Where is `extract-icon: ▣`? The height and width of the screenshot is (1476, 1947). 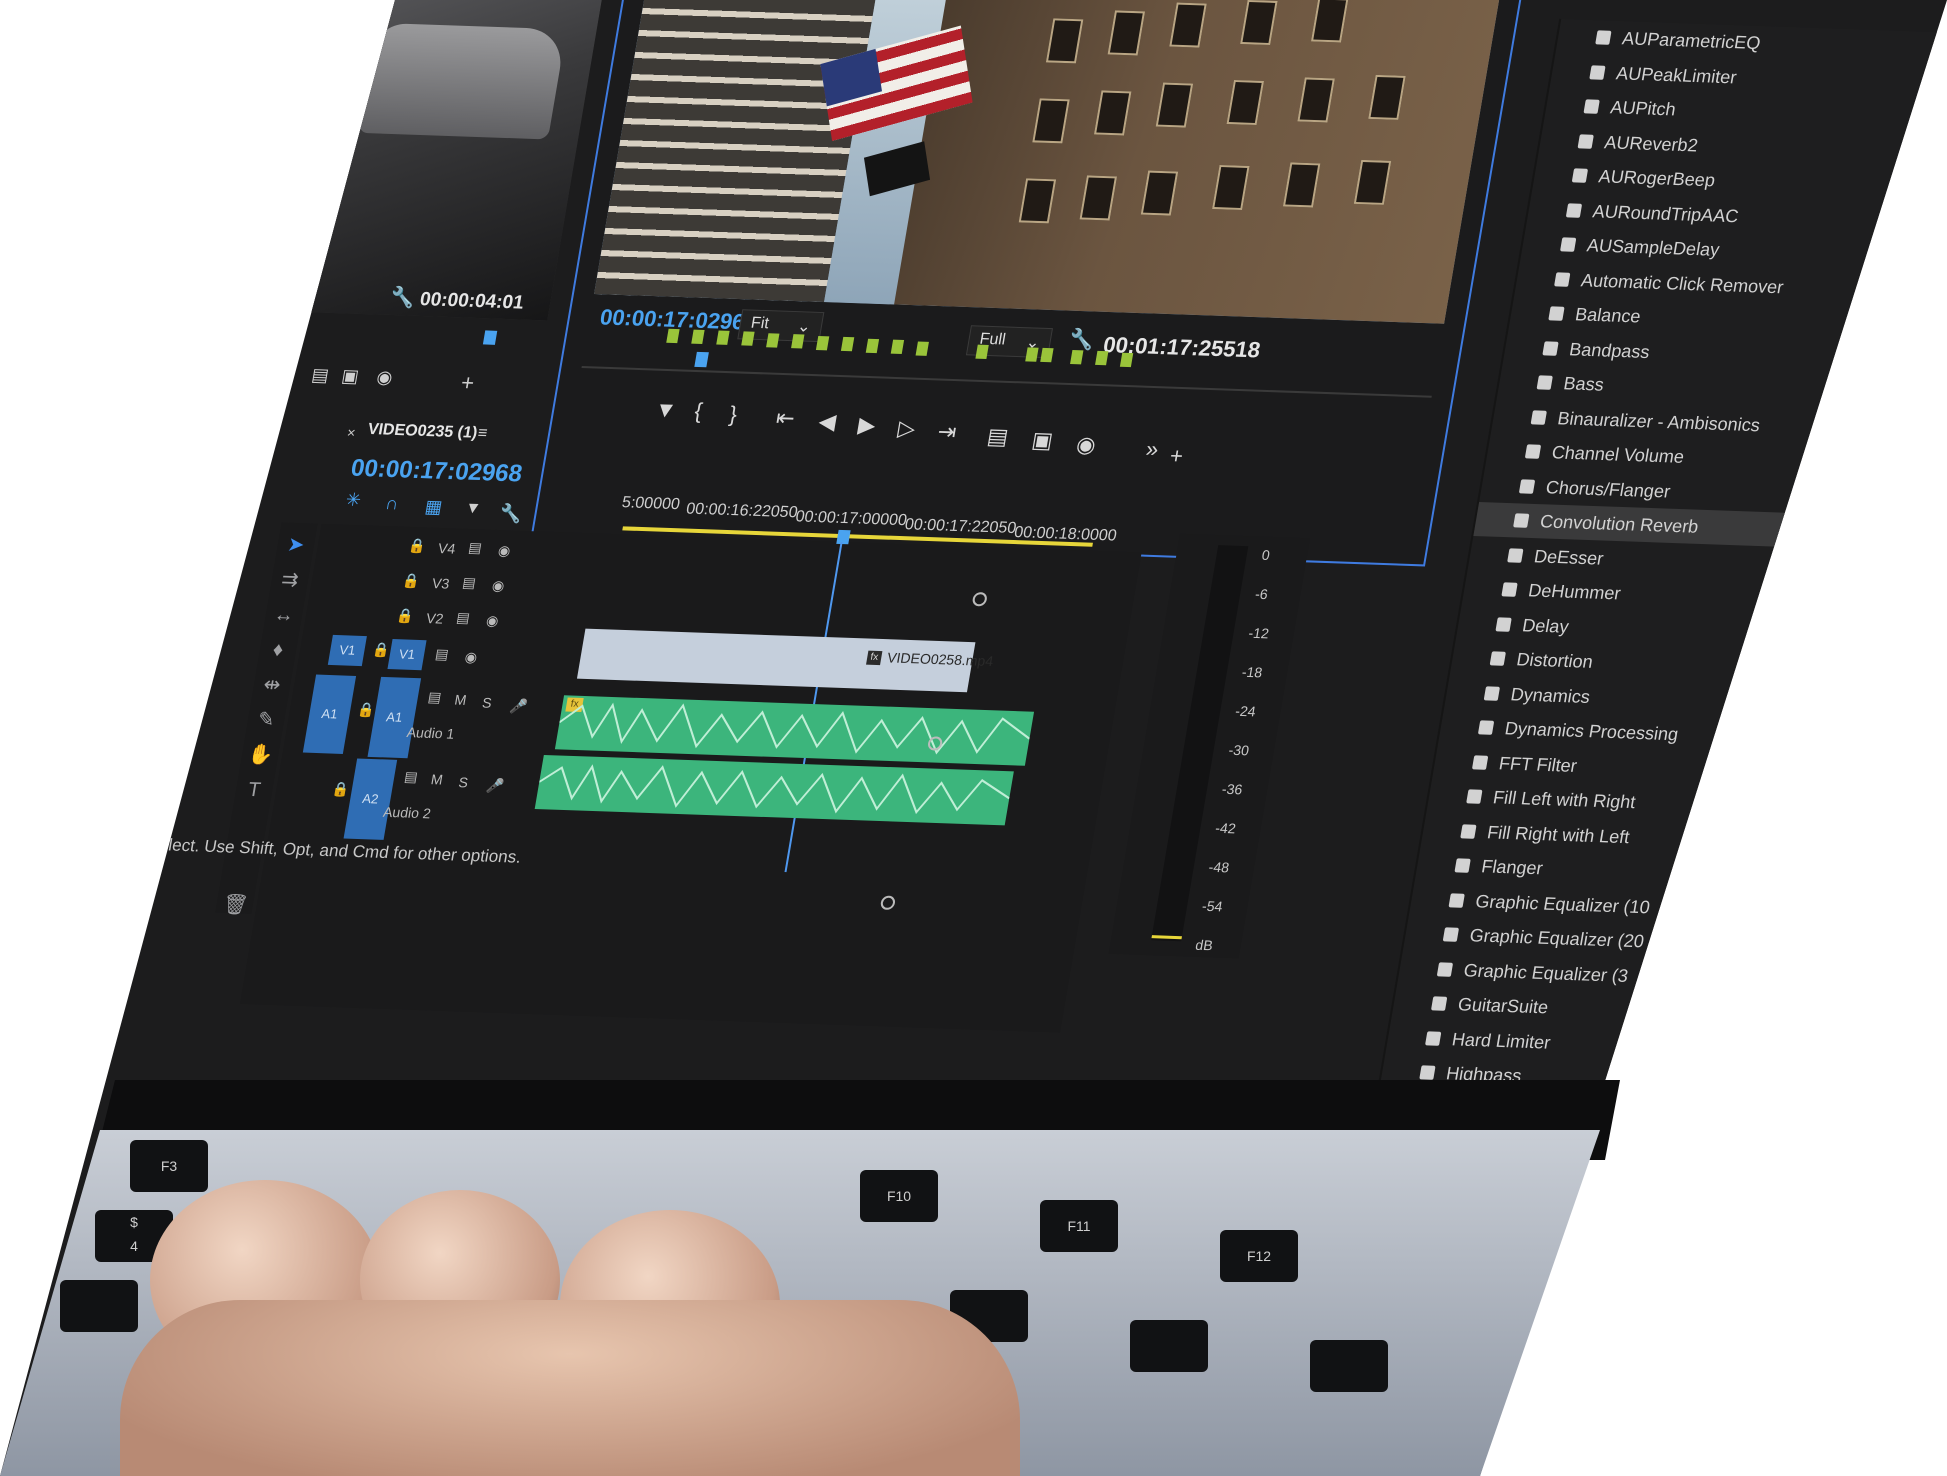
extract-icon: ▣ is located at coordinates (1042, 440).